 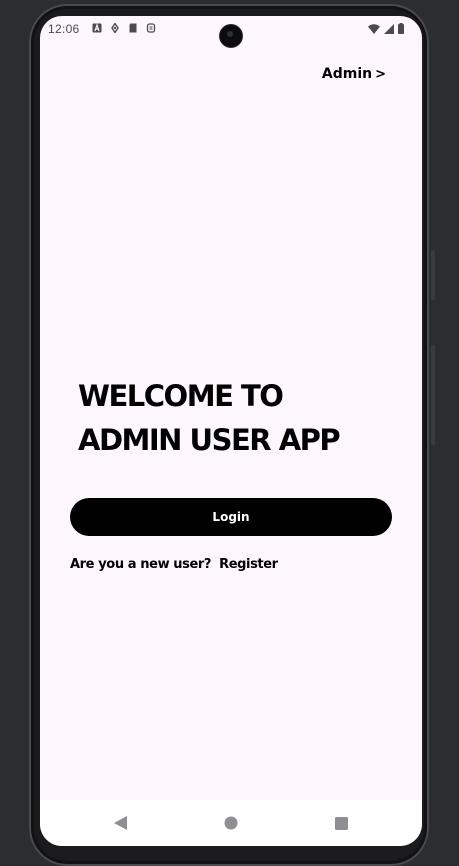 What do you see at coordinates (181, 396) in the screenshot?
I see `welcome-line-1: WELCOME TO` at bounding box center [181, 396].